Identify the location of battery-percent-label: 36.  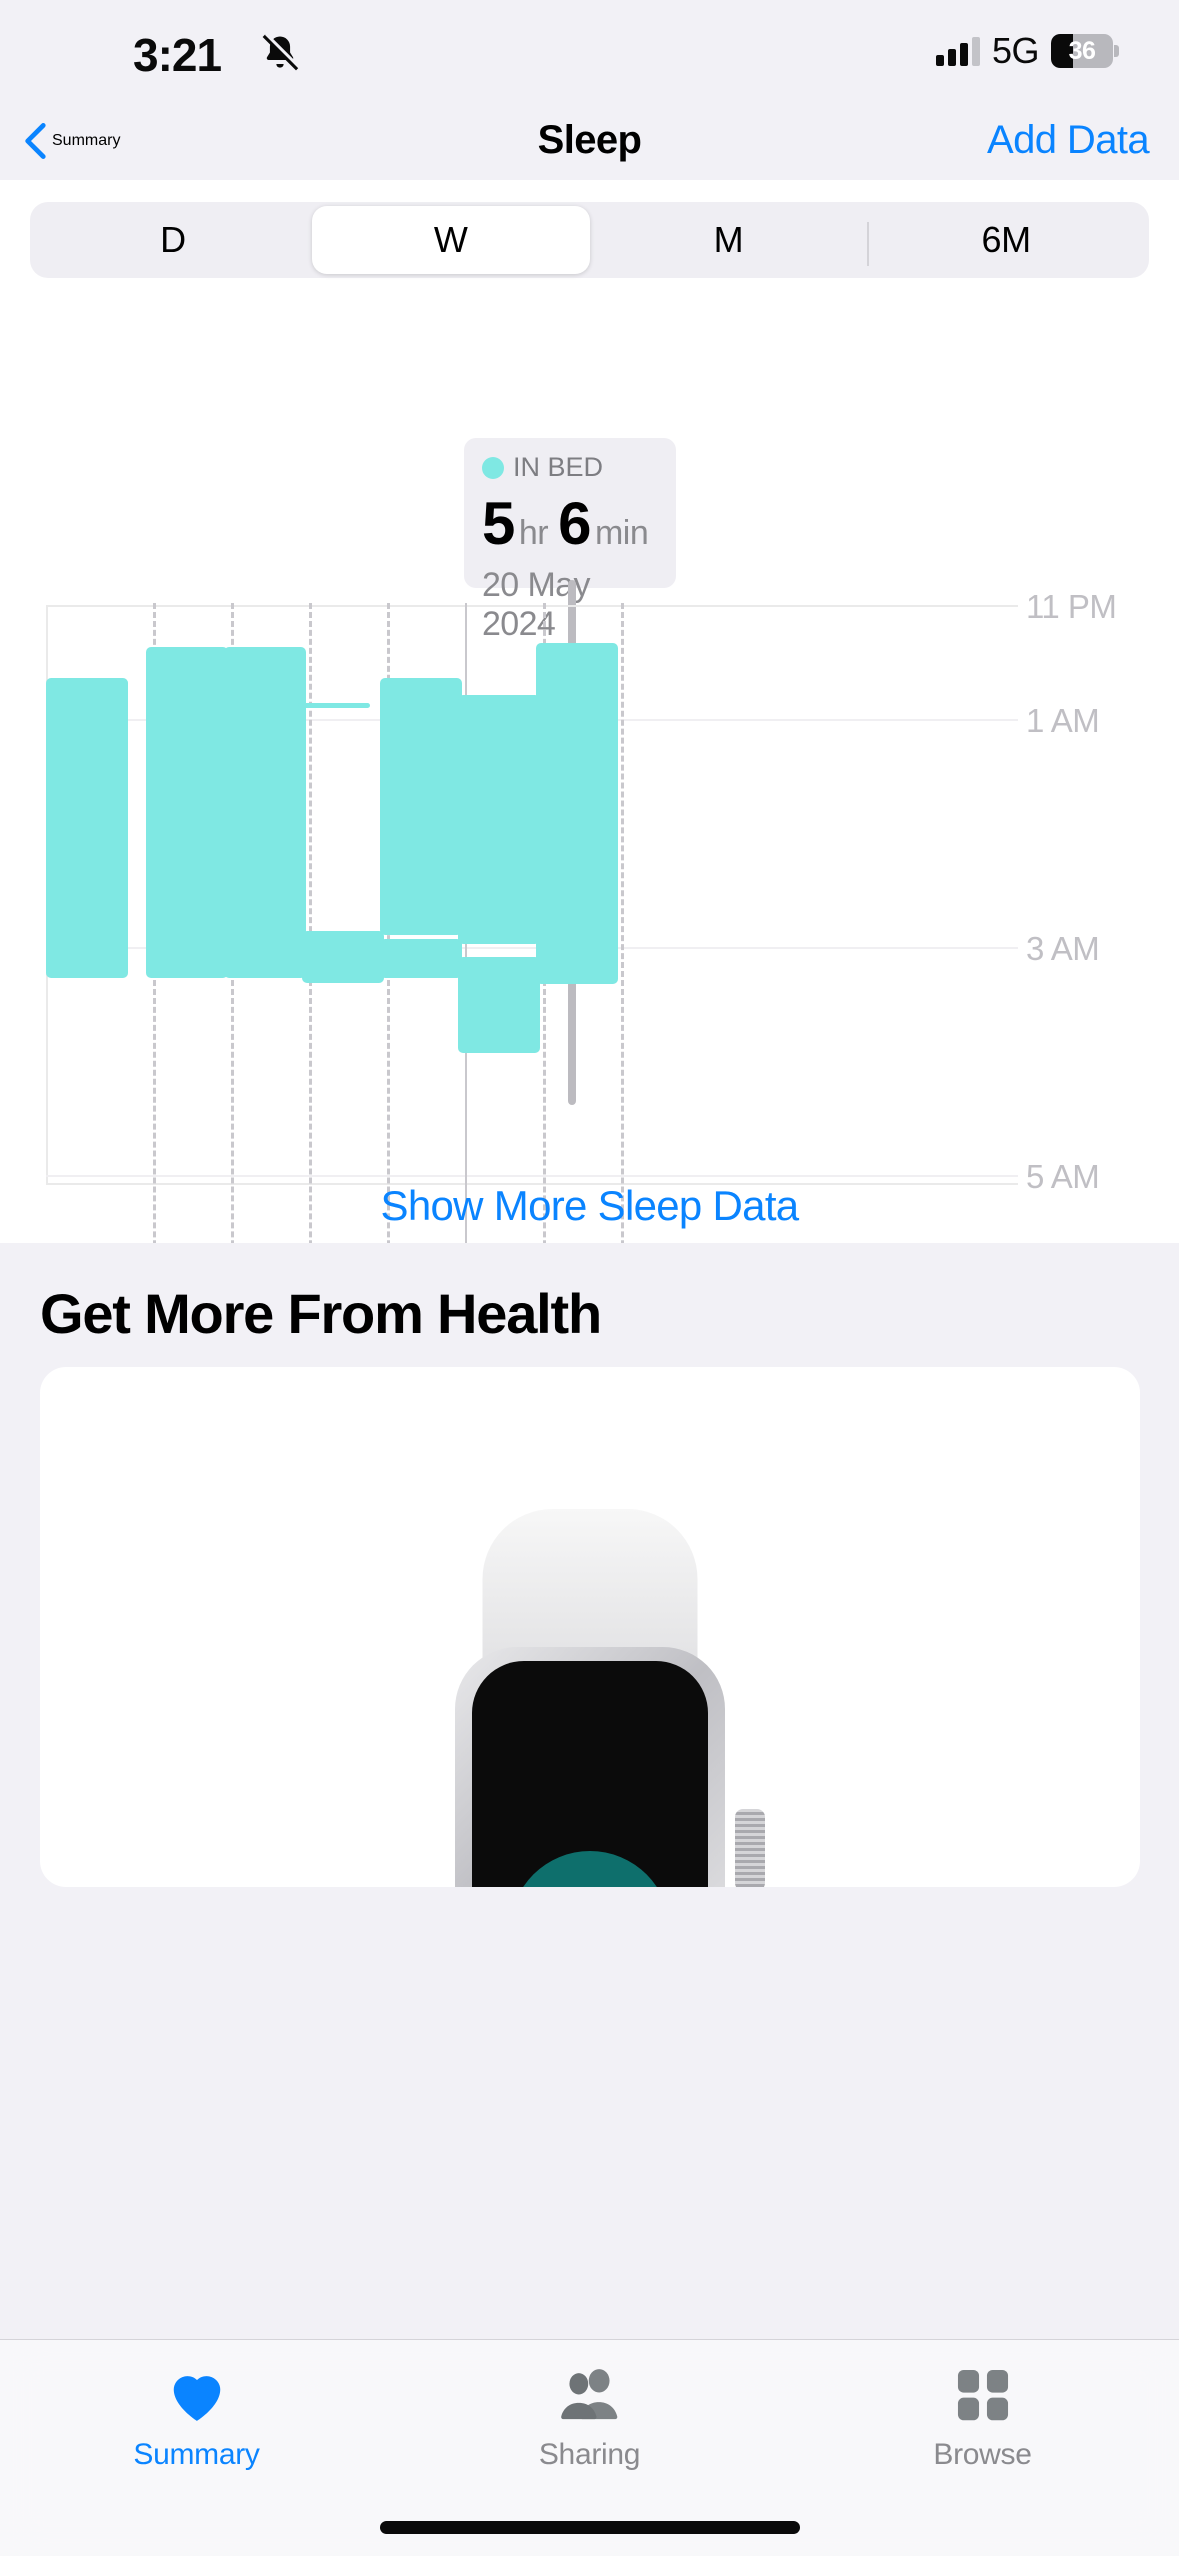
(1082, 50).